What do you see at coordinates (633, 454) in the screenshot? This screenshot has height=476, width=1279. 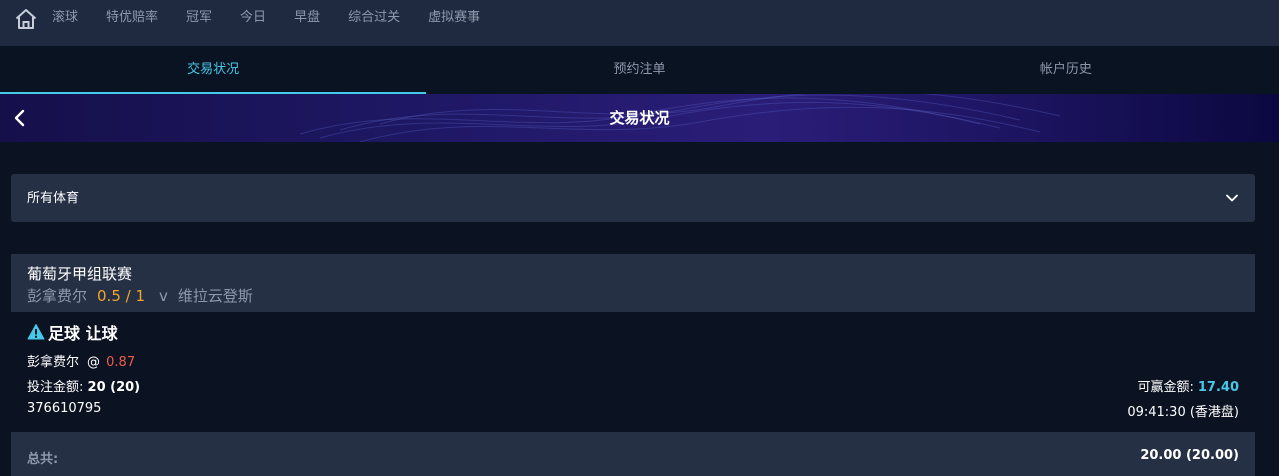 I see `total-bar: 总共: 20.00 (20.00)` at bounding box center [633, 454].